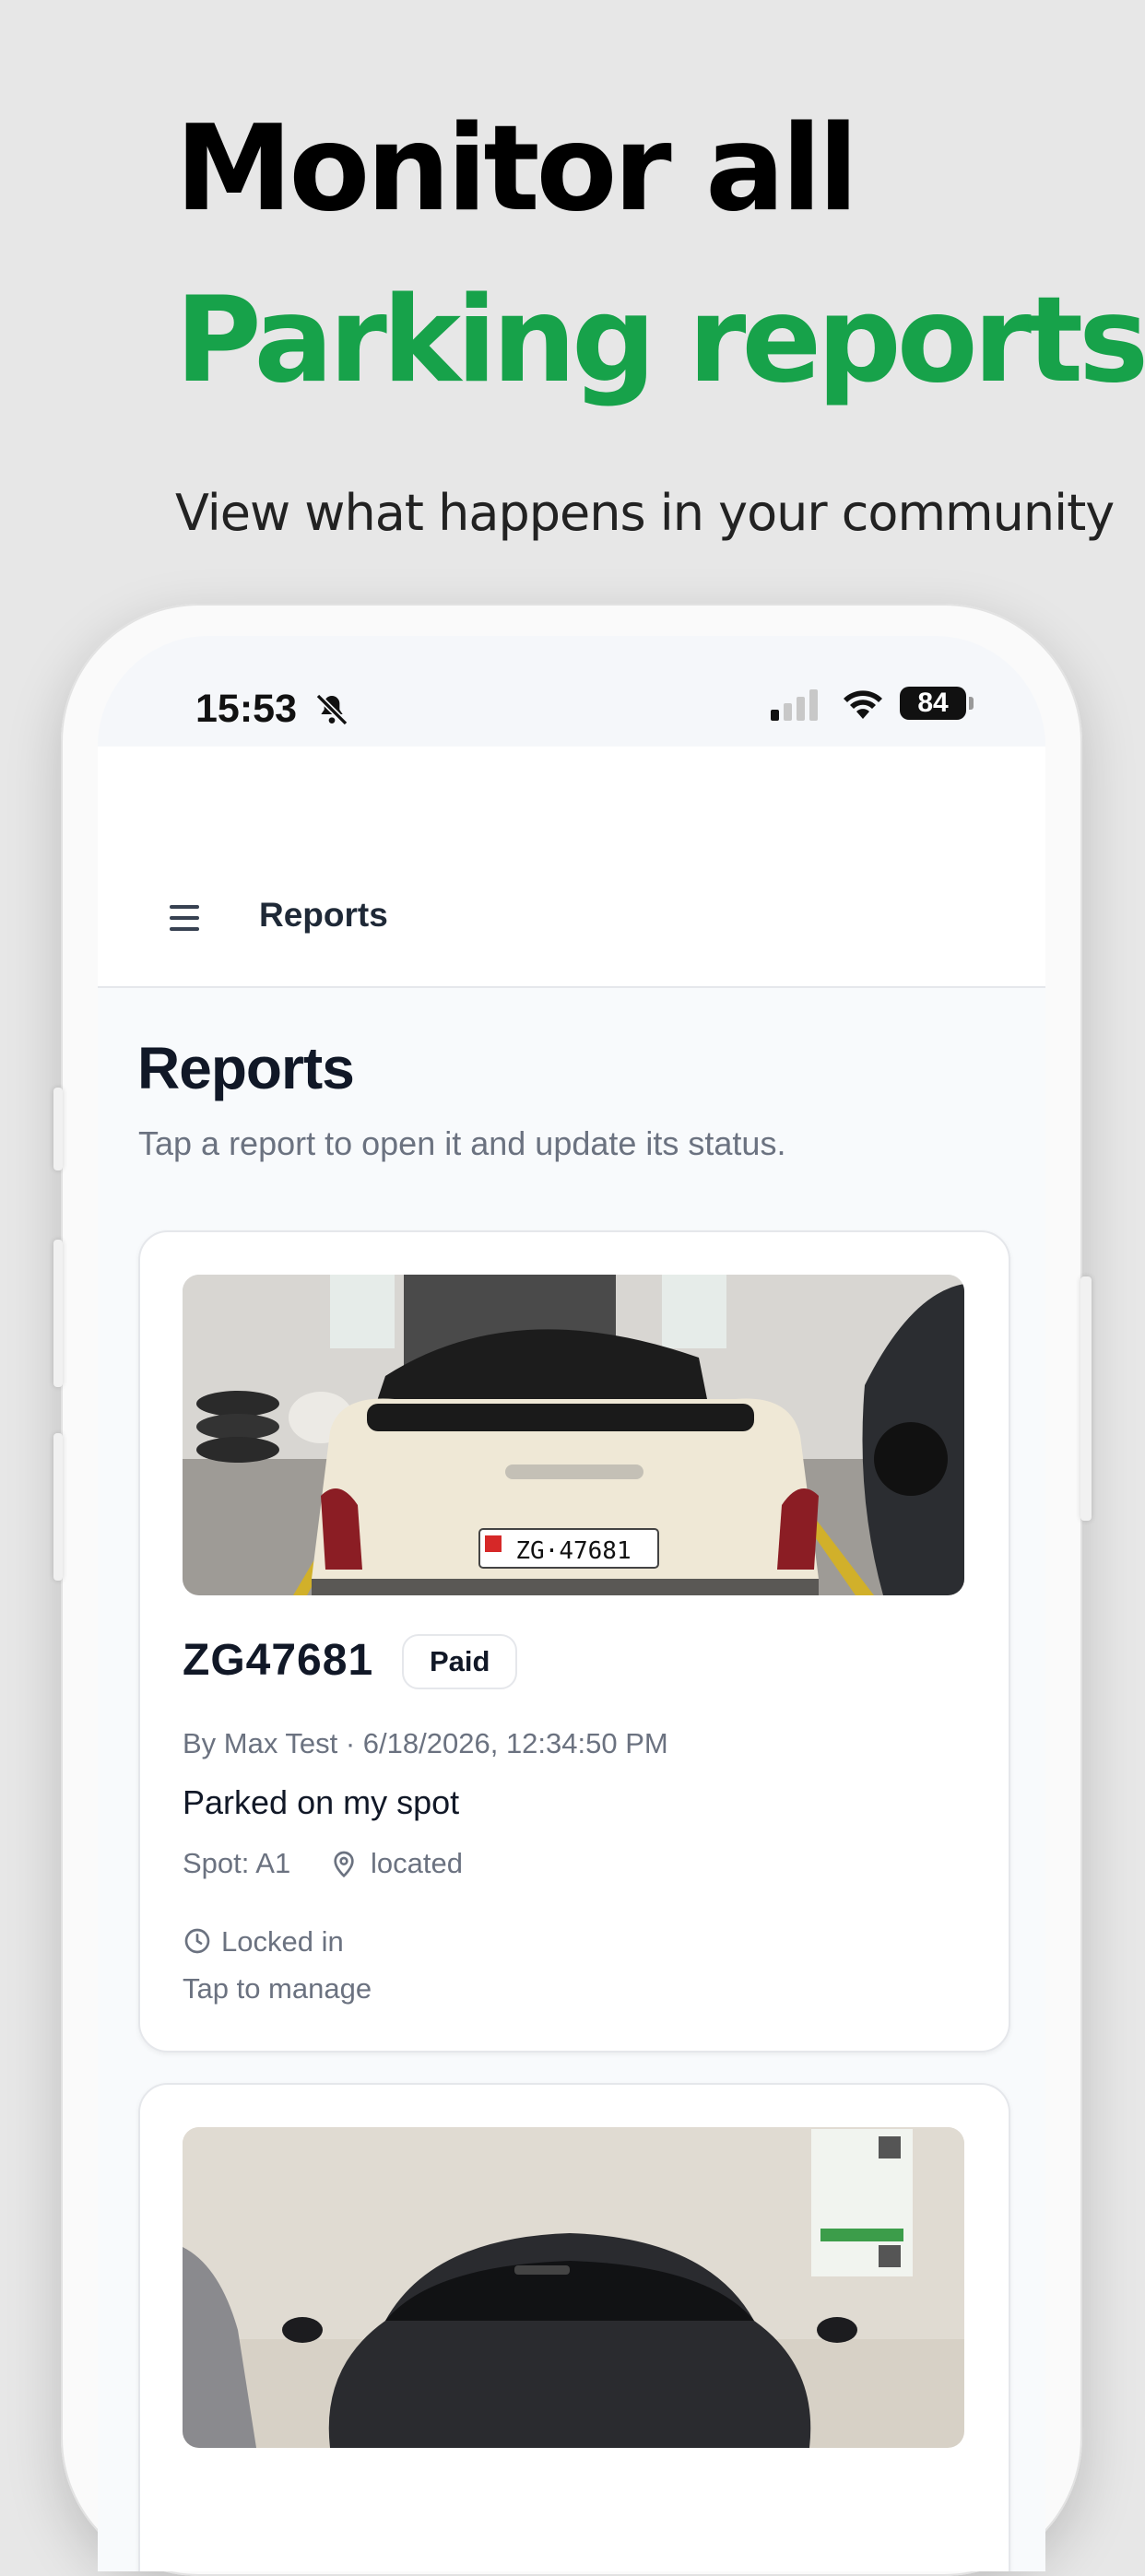 This screenshot has width=1145, height=2576. What do you see at coordinates (933, 703) in the screenshot?
I see `battery-indicator: 84` at bounding box center [933, 703].